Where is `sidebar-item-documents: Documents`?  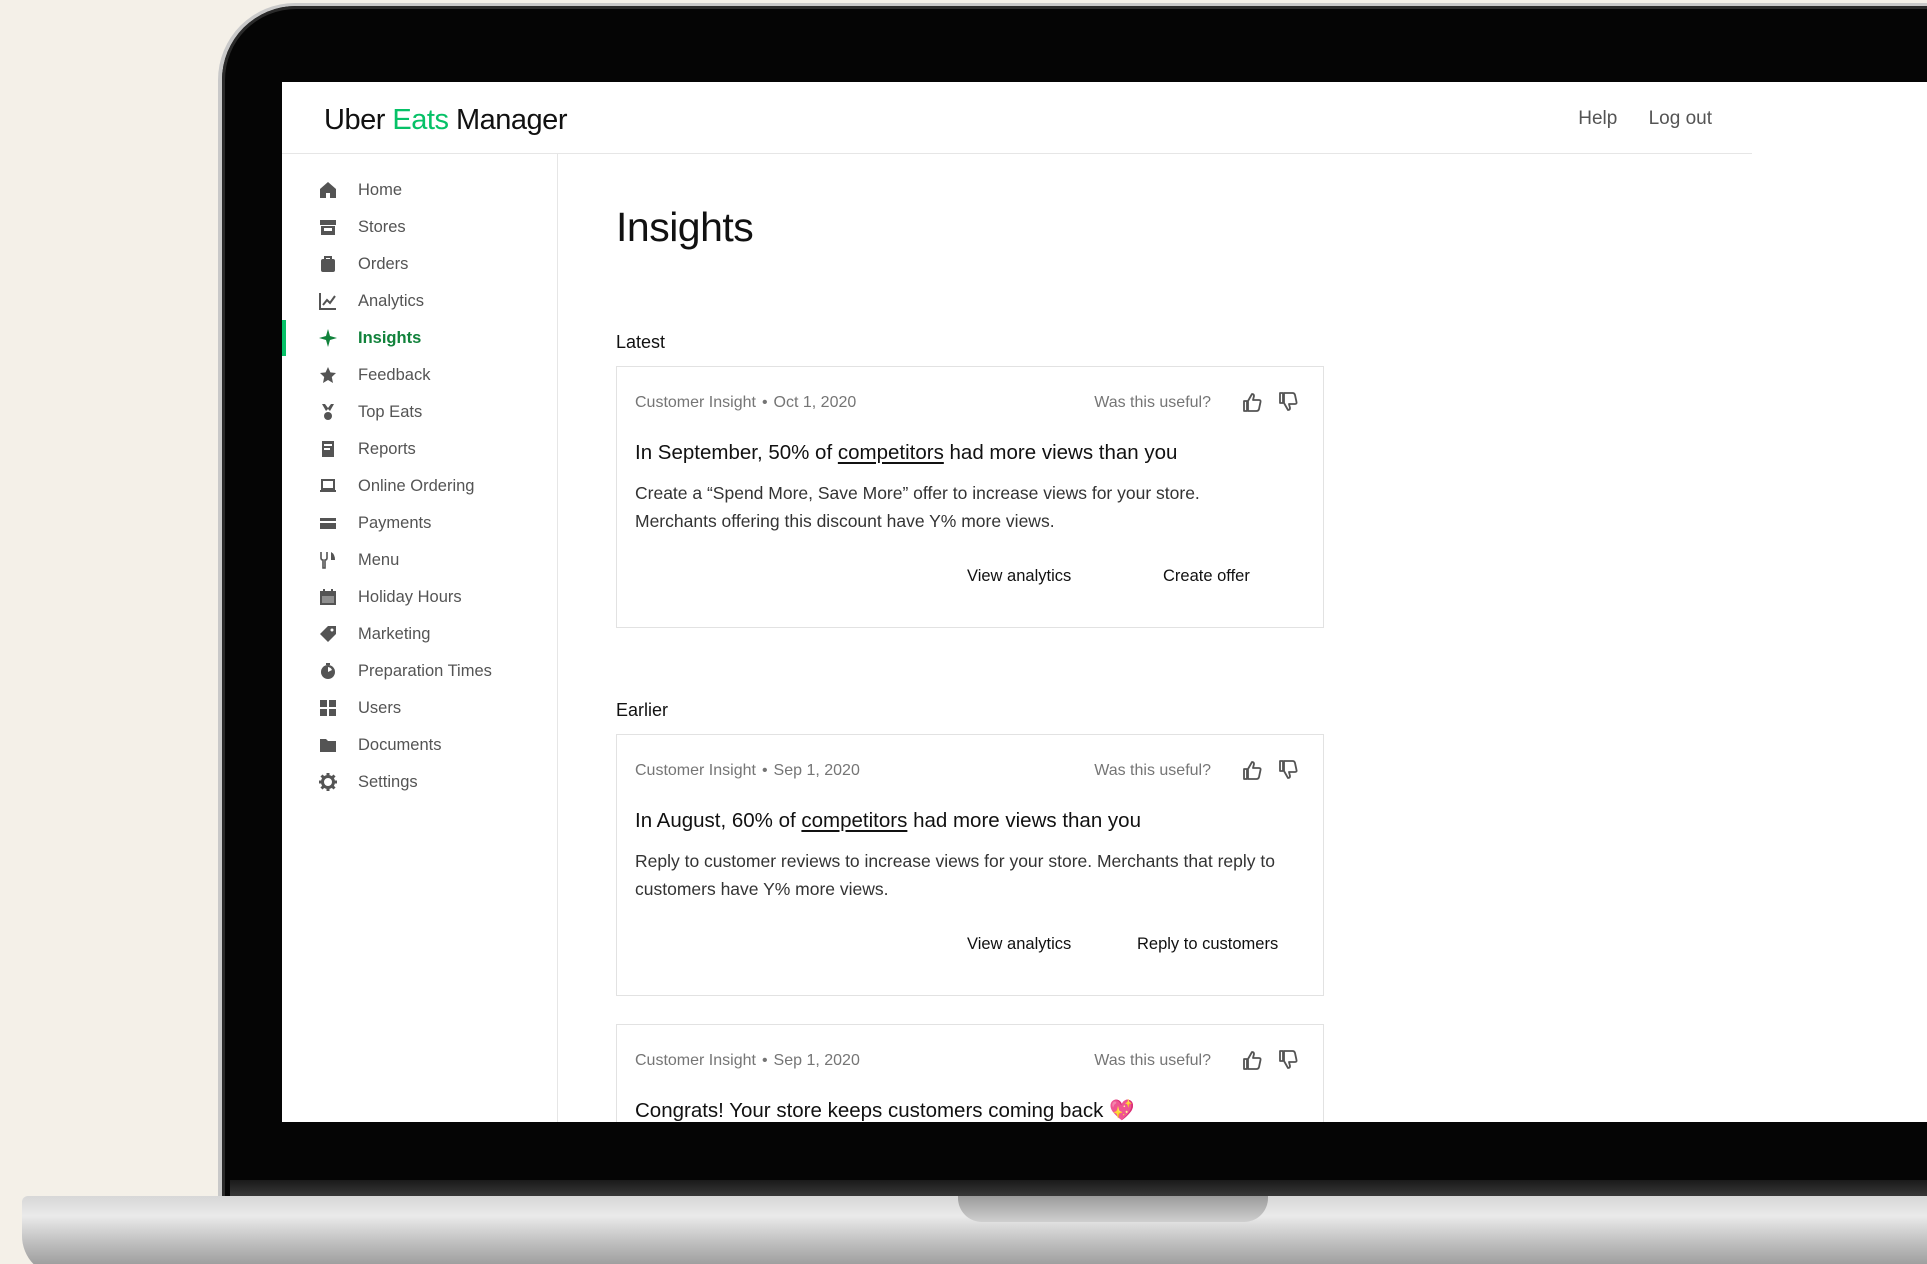
sidebar-item-documents: Documents is located at coordinates (420, 745).